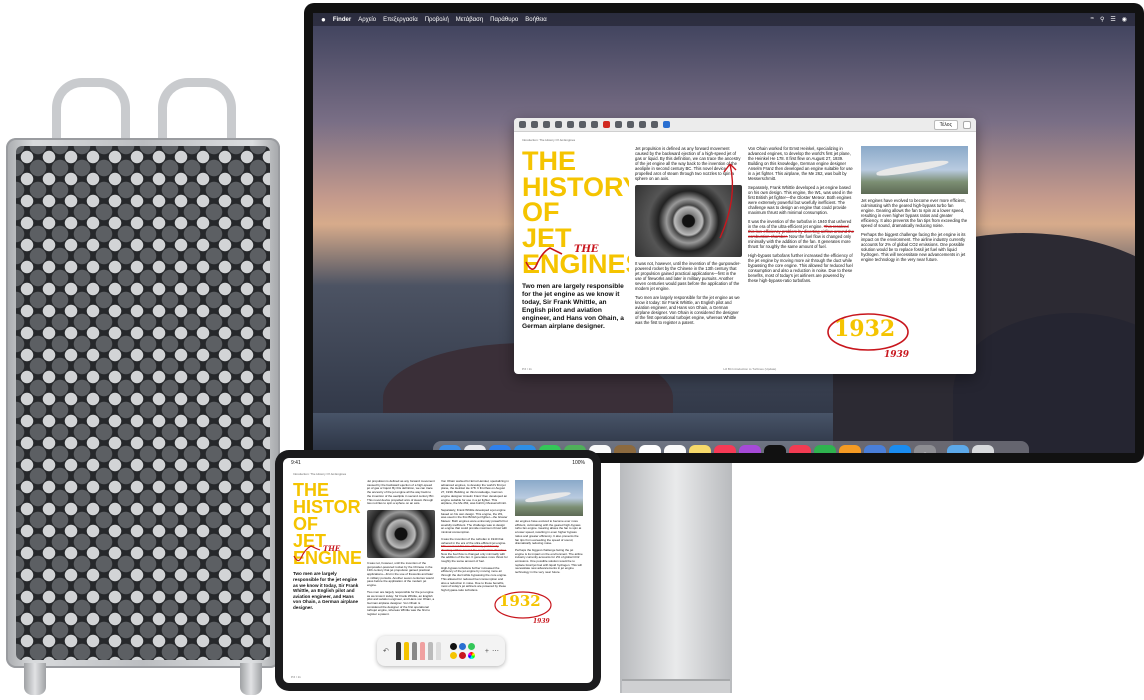 The width and height of the screenshot is (1144, 700). What do you see at coordinates (775, 449) in the screenshot?
I see `tv-icon` at bounding box center [775, 449].